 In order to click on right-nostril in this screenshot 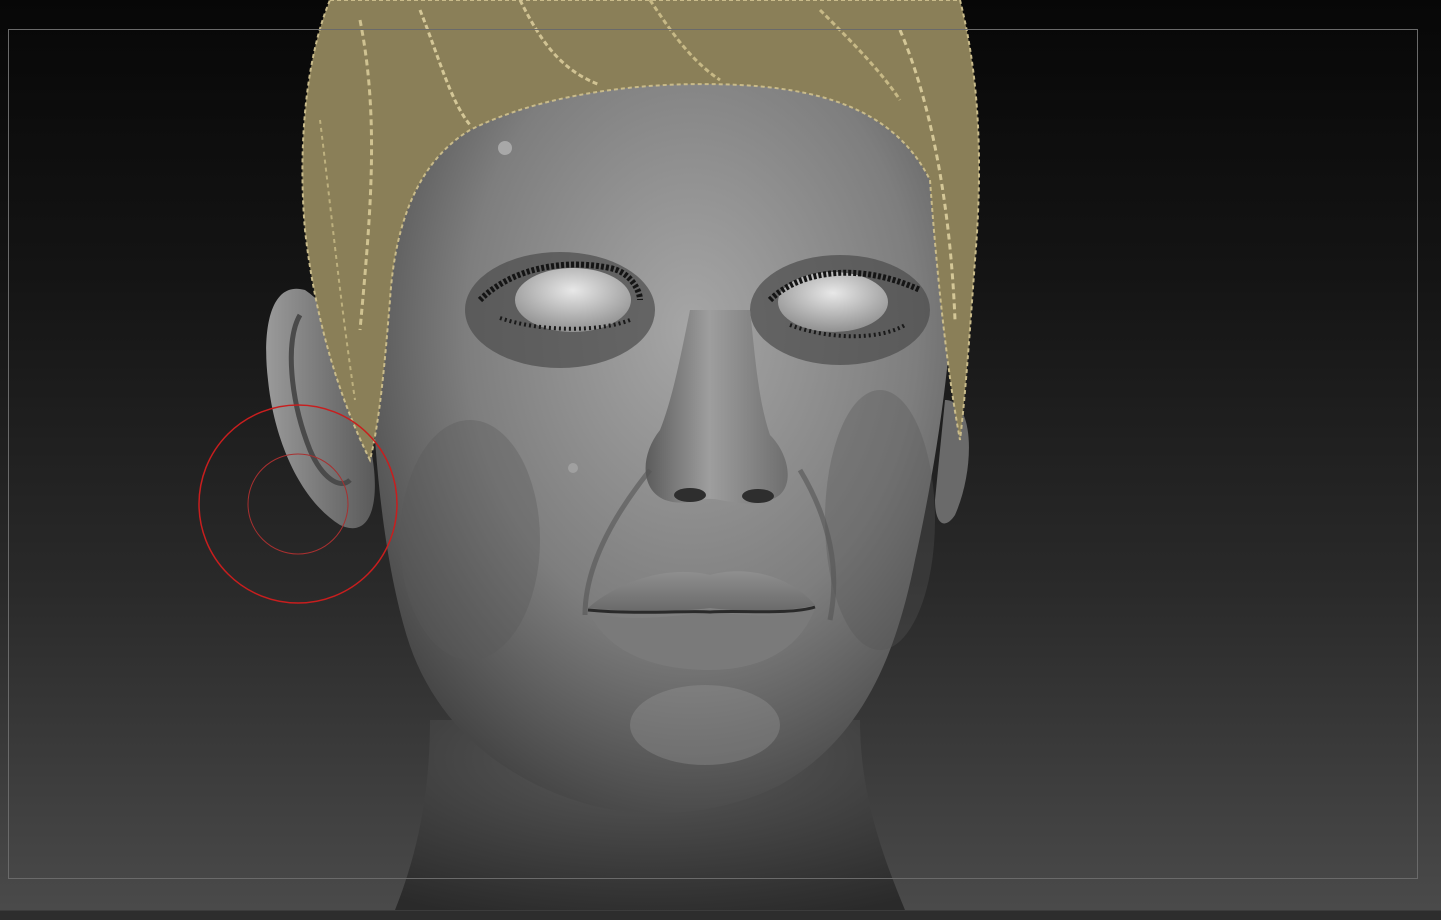, I will do `click(758, 496)`.